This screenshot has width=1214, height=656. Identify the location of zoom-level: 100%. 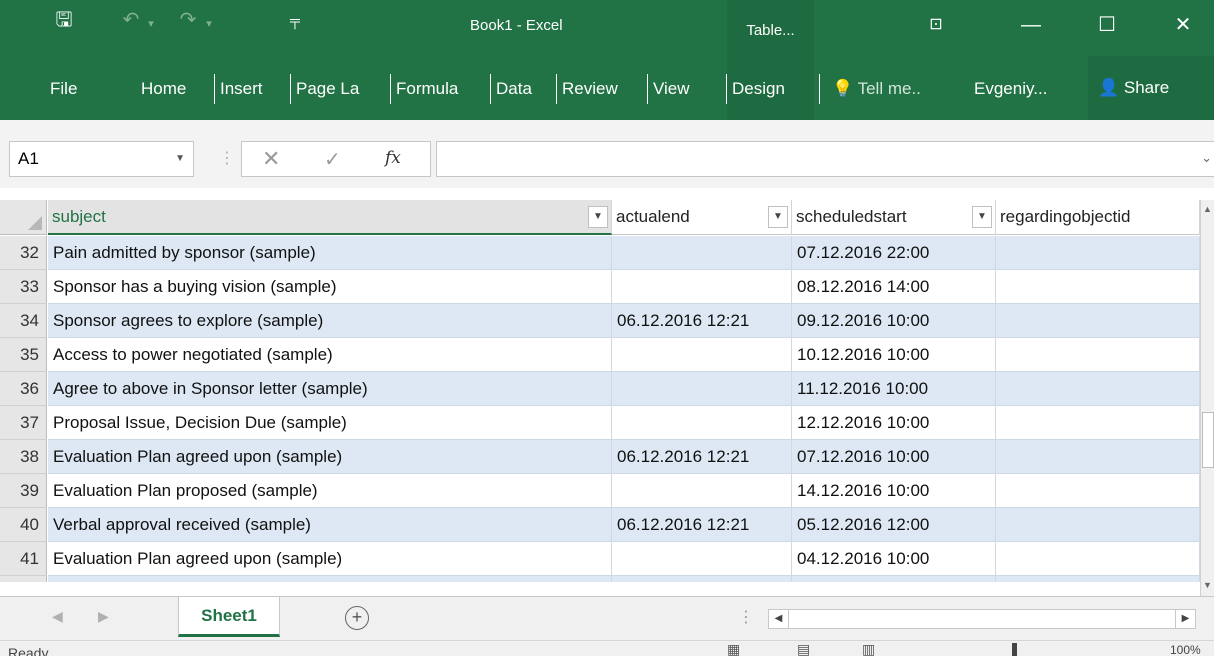
(1185, 649).